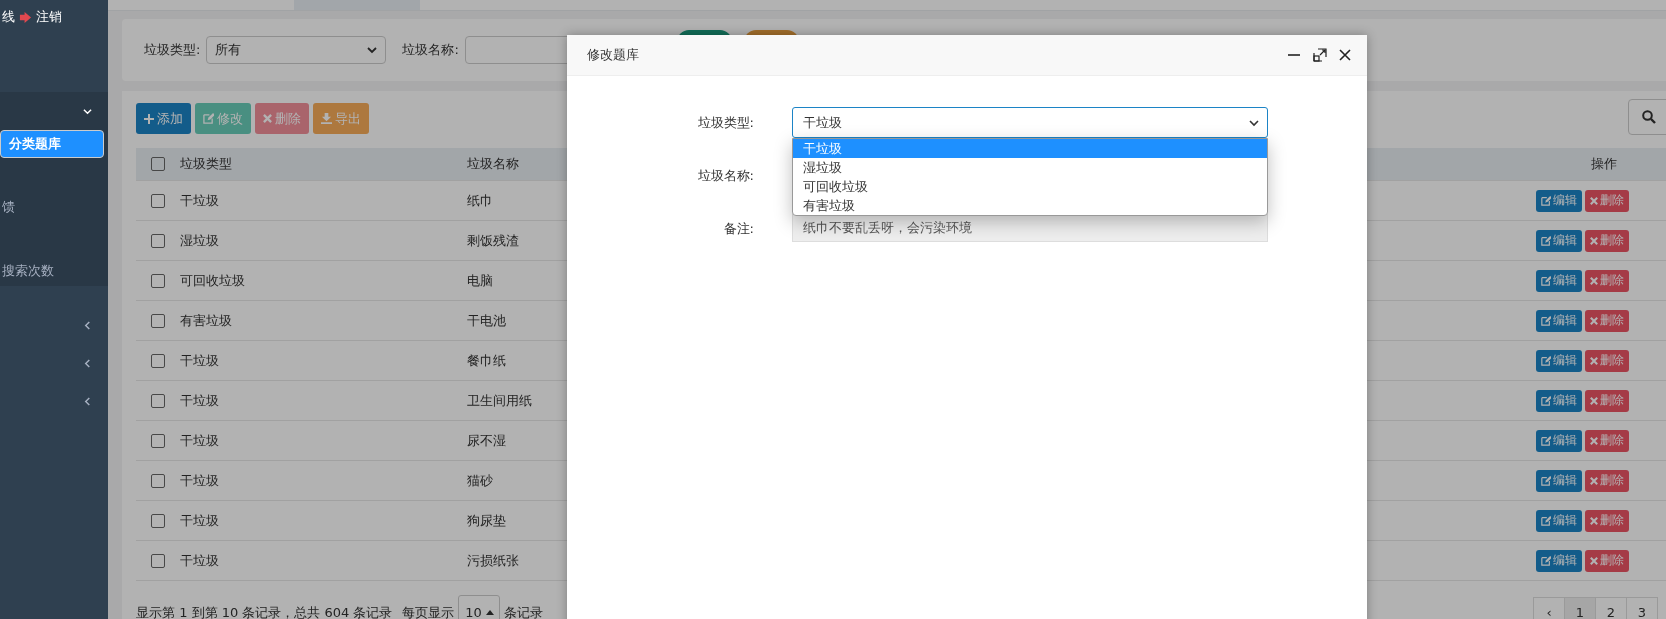 This screenshot has width=1666, height=619. I want to click on logout-link: 注销, so click(49, 17).